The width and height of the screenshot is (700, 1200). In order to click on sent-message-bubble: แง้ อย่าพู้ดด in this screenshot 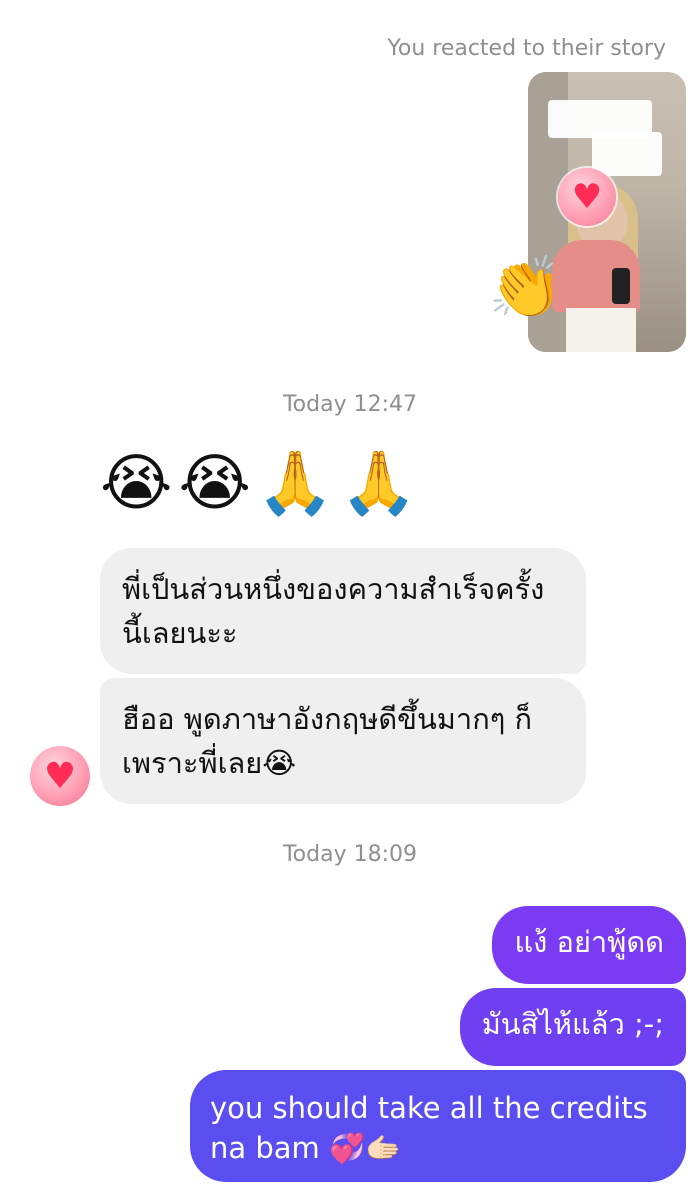, I will do `click(589, 945)`.